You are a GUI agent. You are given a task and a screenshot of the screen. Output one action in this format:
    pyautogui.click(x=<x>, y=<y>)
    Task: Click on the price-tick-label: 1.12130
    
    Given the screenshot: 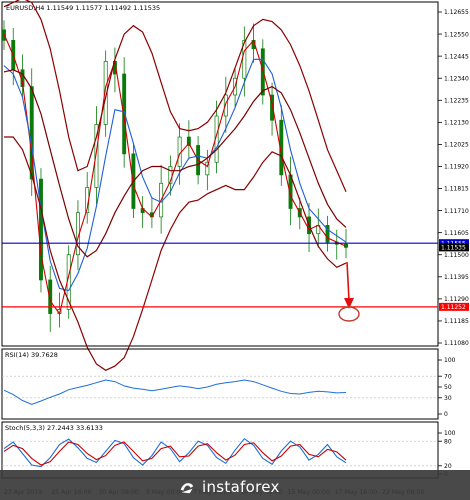 What is the action you would take?
    pyautogui.click(x=456, y=123)
    